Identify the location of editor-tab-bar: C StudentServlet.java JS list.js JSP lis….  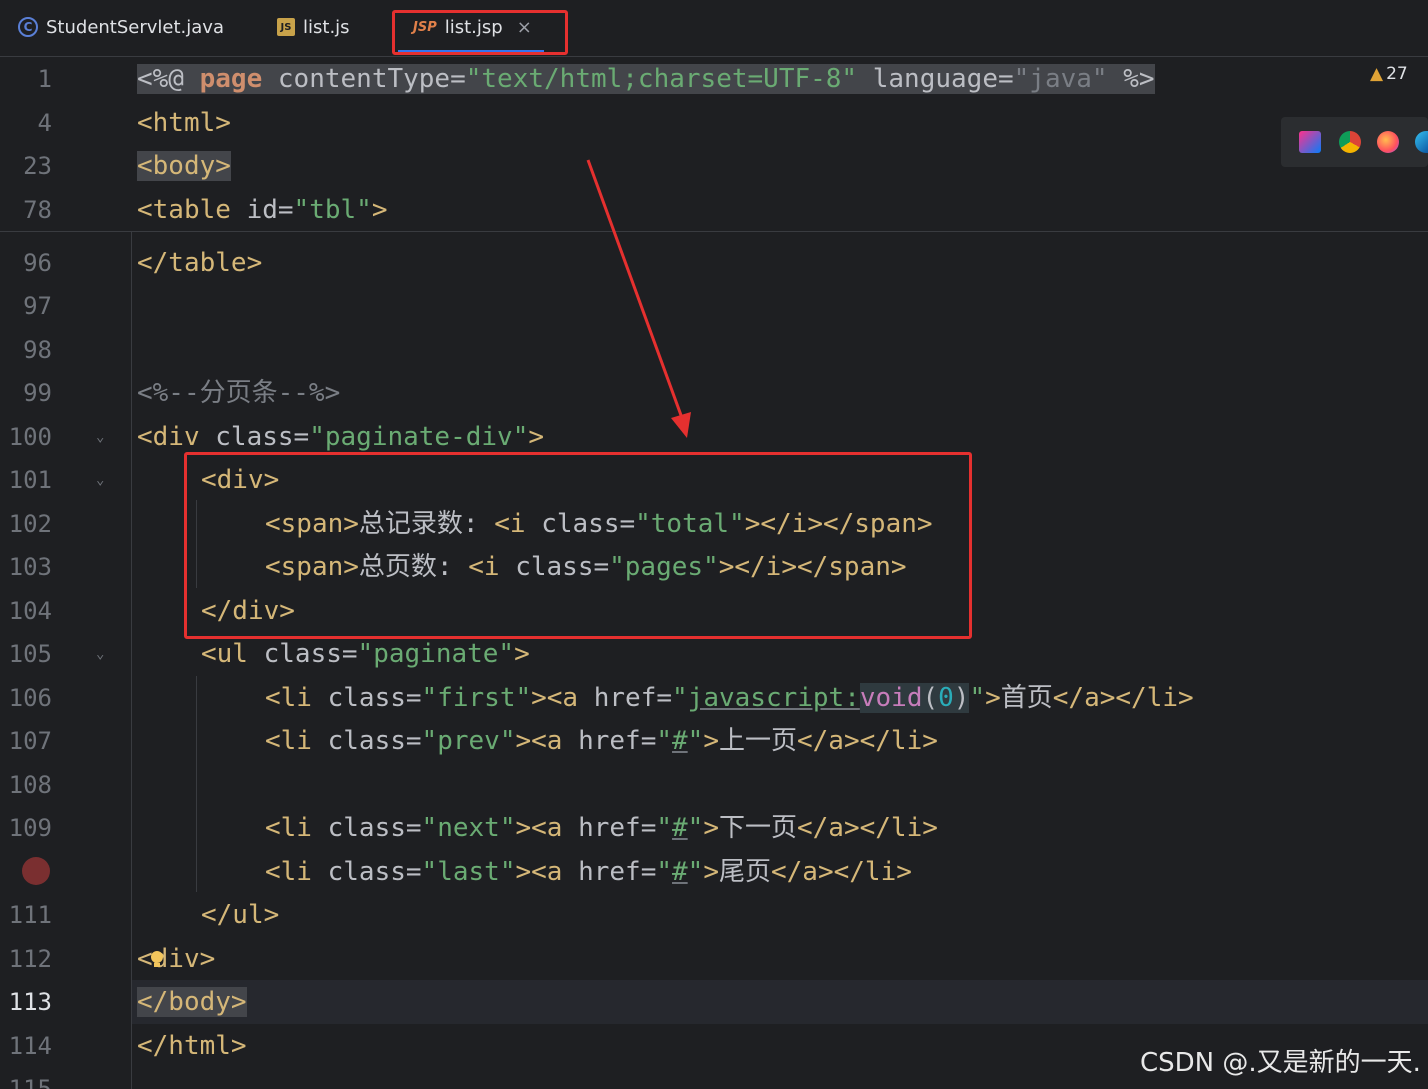
(714, 28).